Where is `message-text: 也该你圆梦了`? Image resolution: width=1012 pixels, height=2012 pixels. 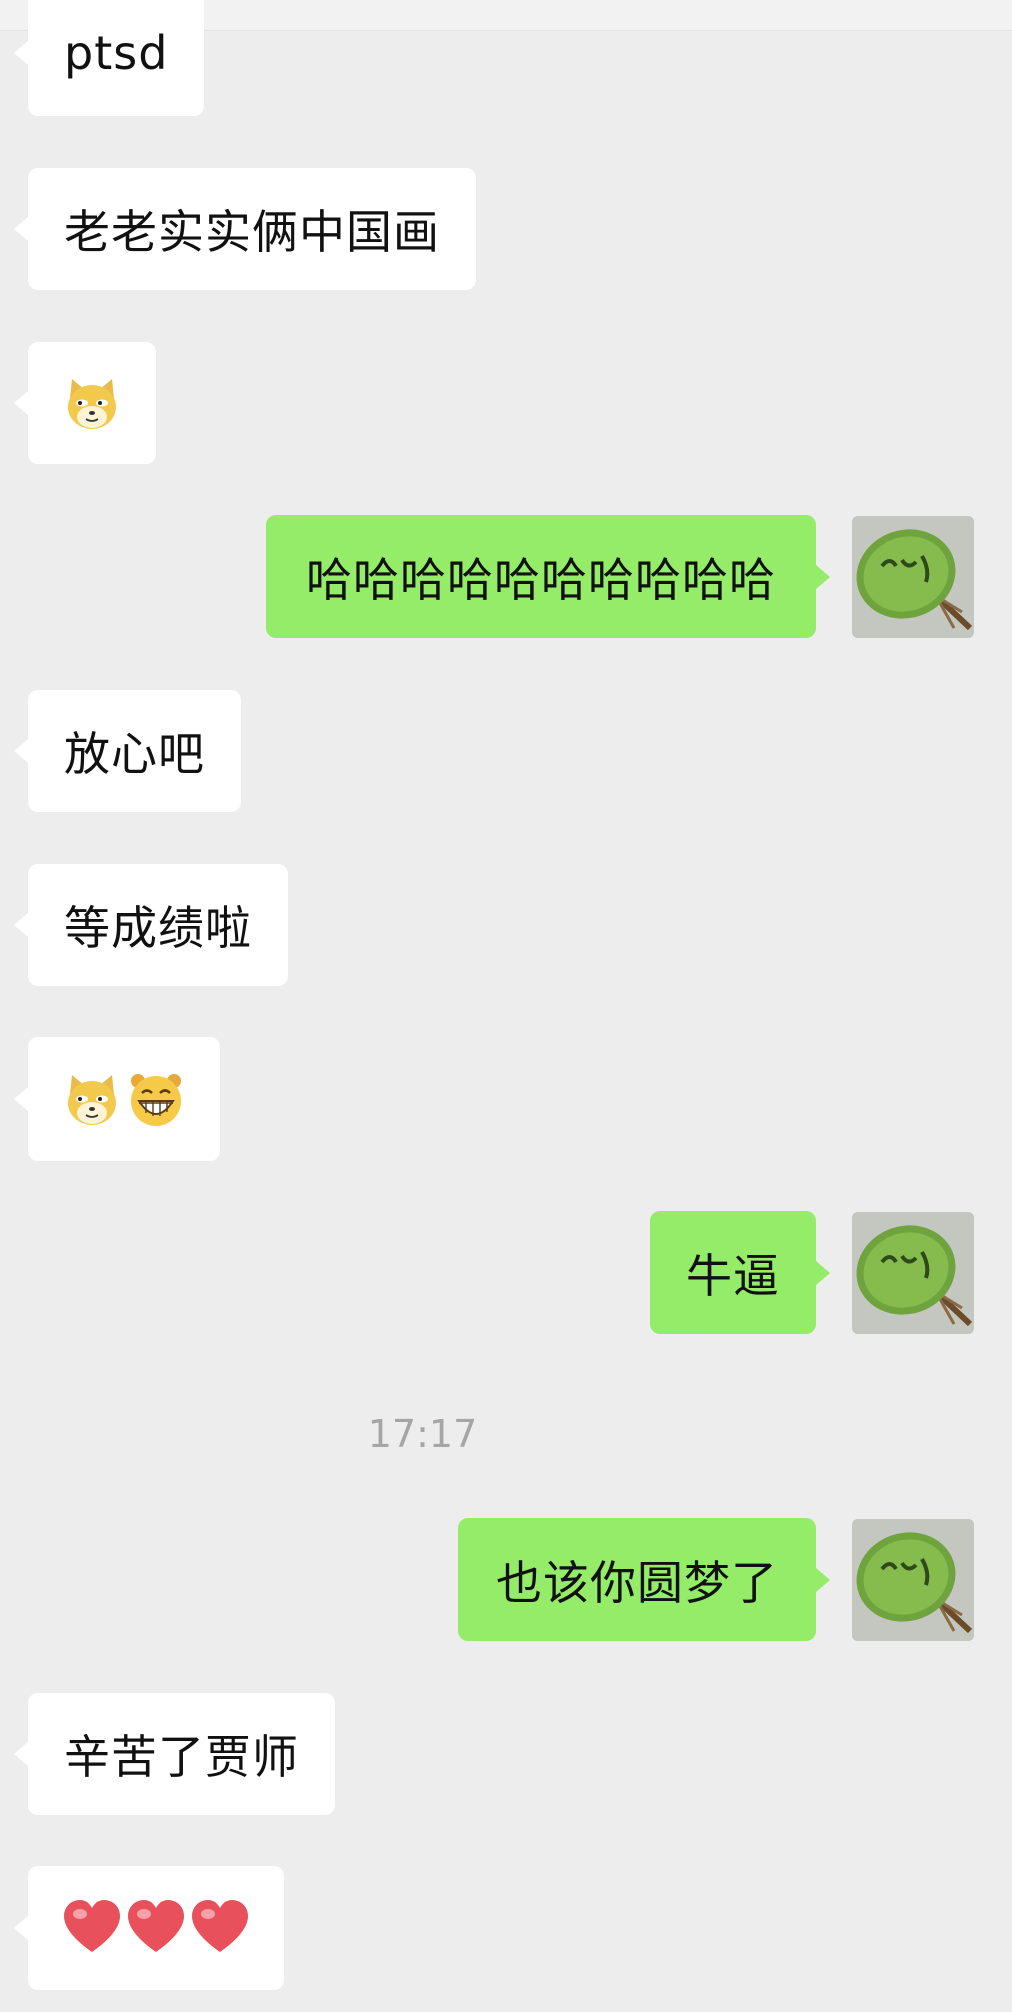
message-text: 也该你圆梦了 is located at coordinates (637, 1582).